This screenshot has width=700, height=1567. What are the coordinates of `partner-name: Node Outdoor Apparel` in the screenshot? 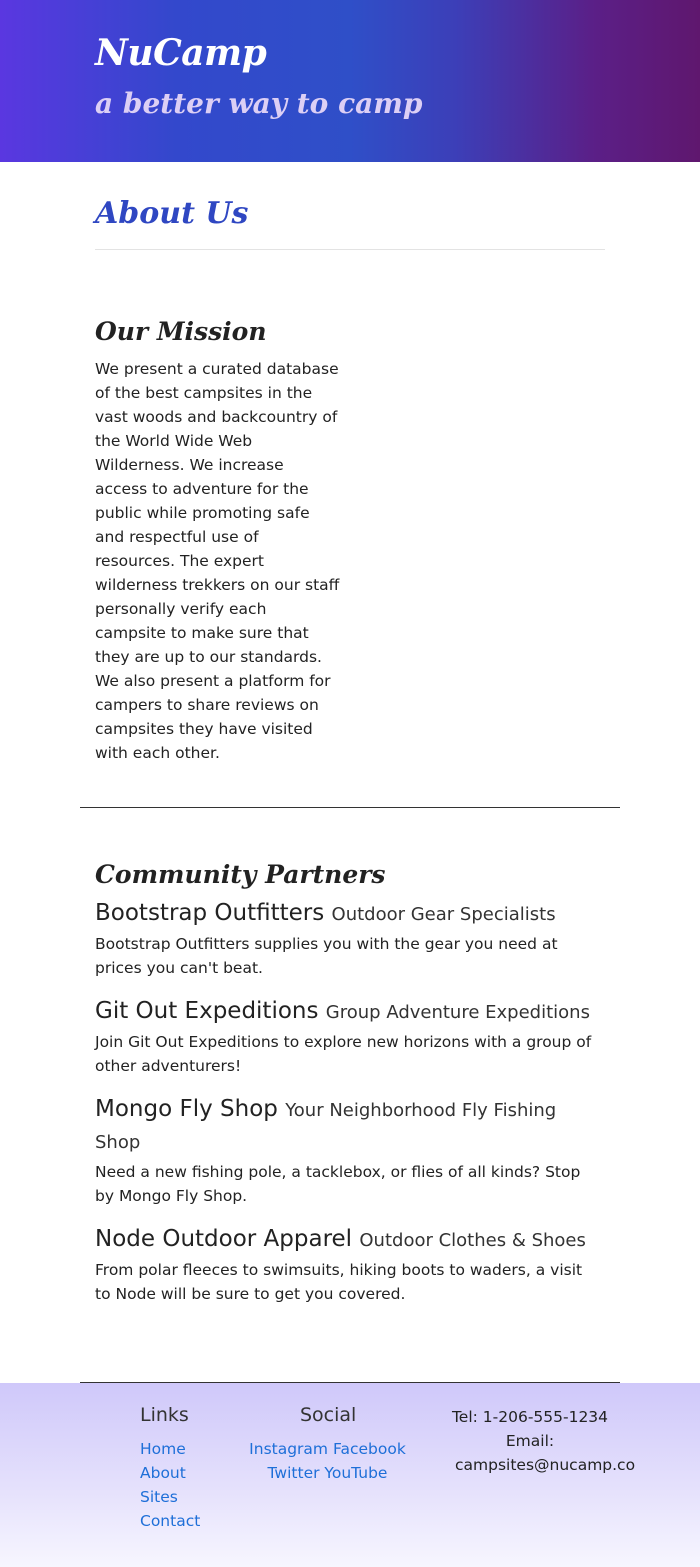 It's located at (224, 1239).